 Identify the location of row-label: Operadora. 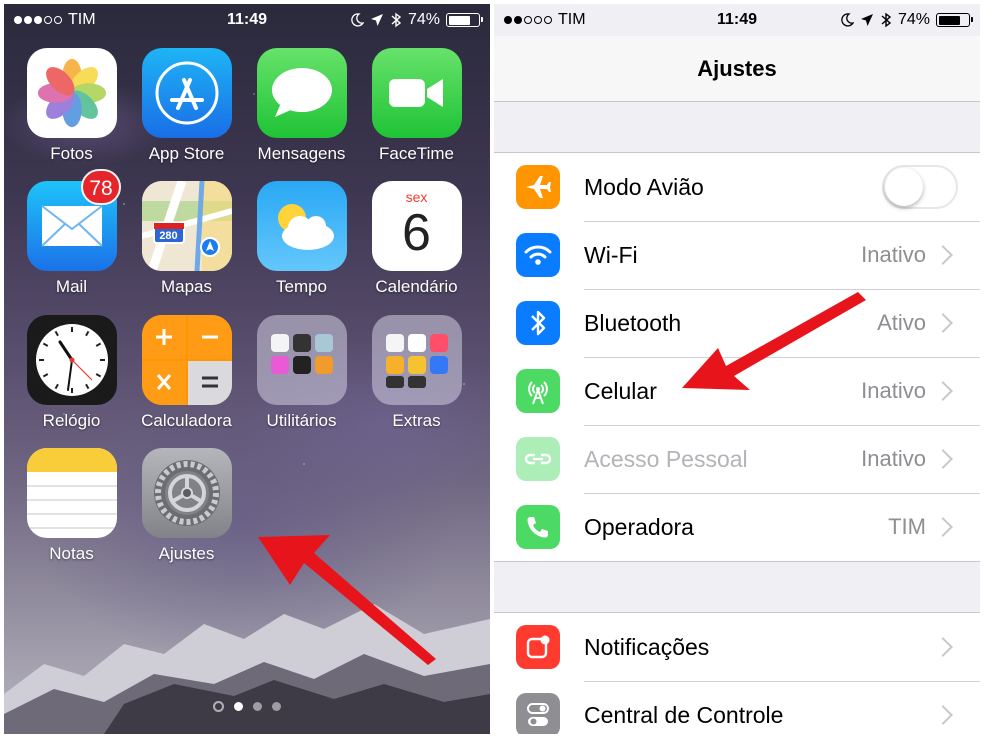
(639, 526).